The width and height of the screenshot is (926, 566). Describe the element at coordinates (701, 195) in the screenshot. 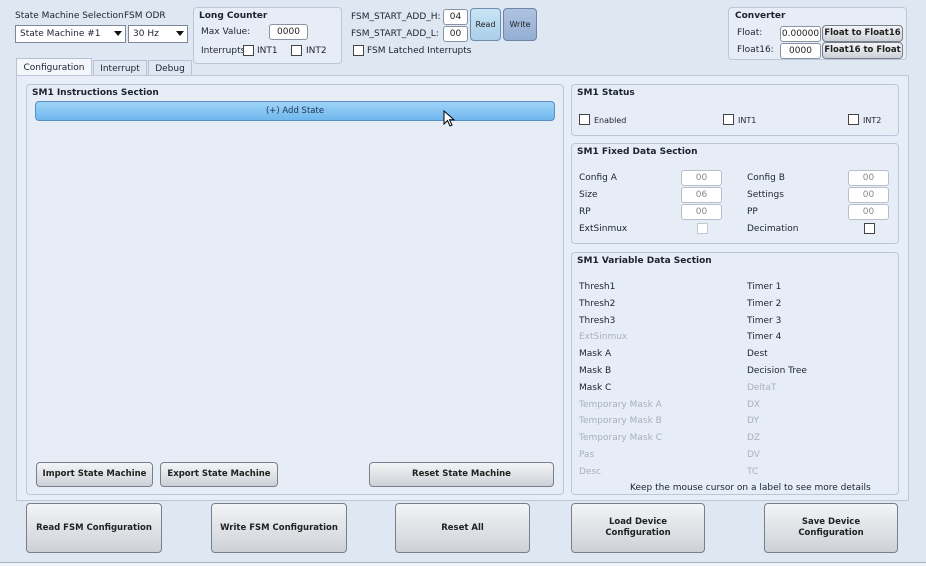

I see `size-field: 06` at that location.